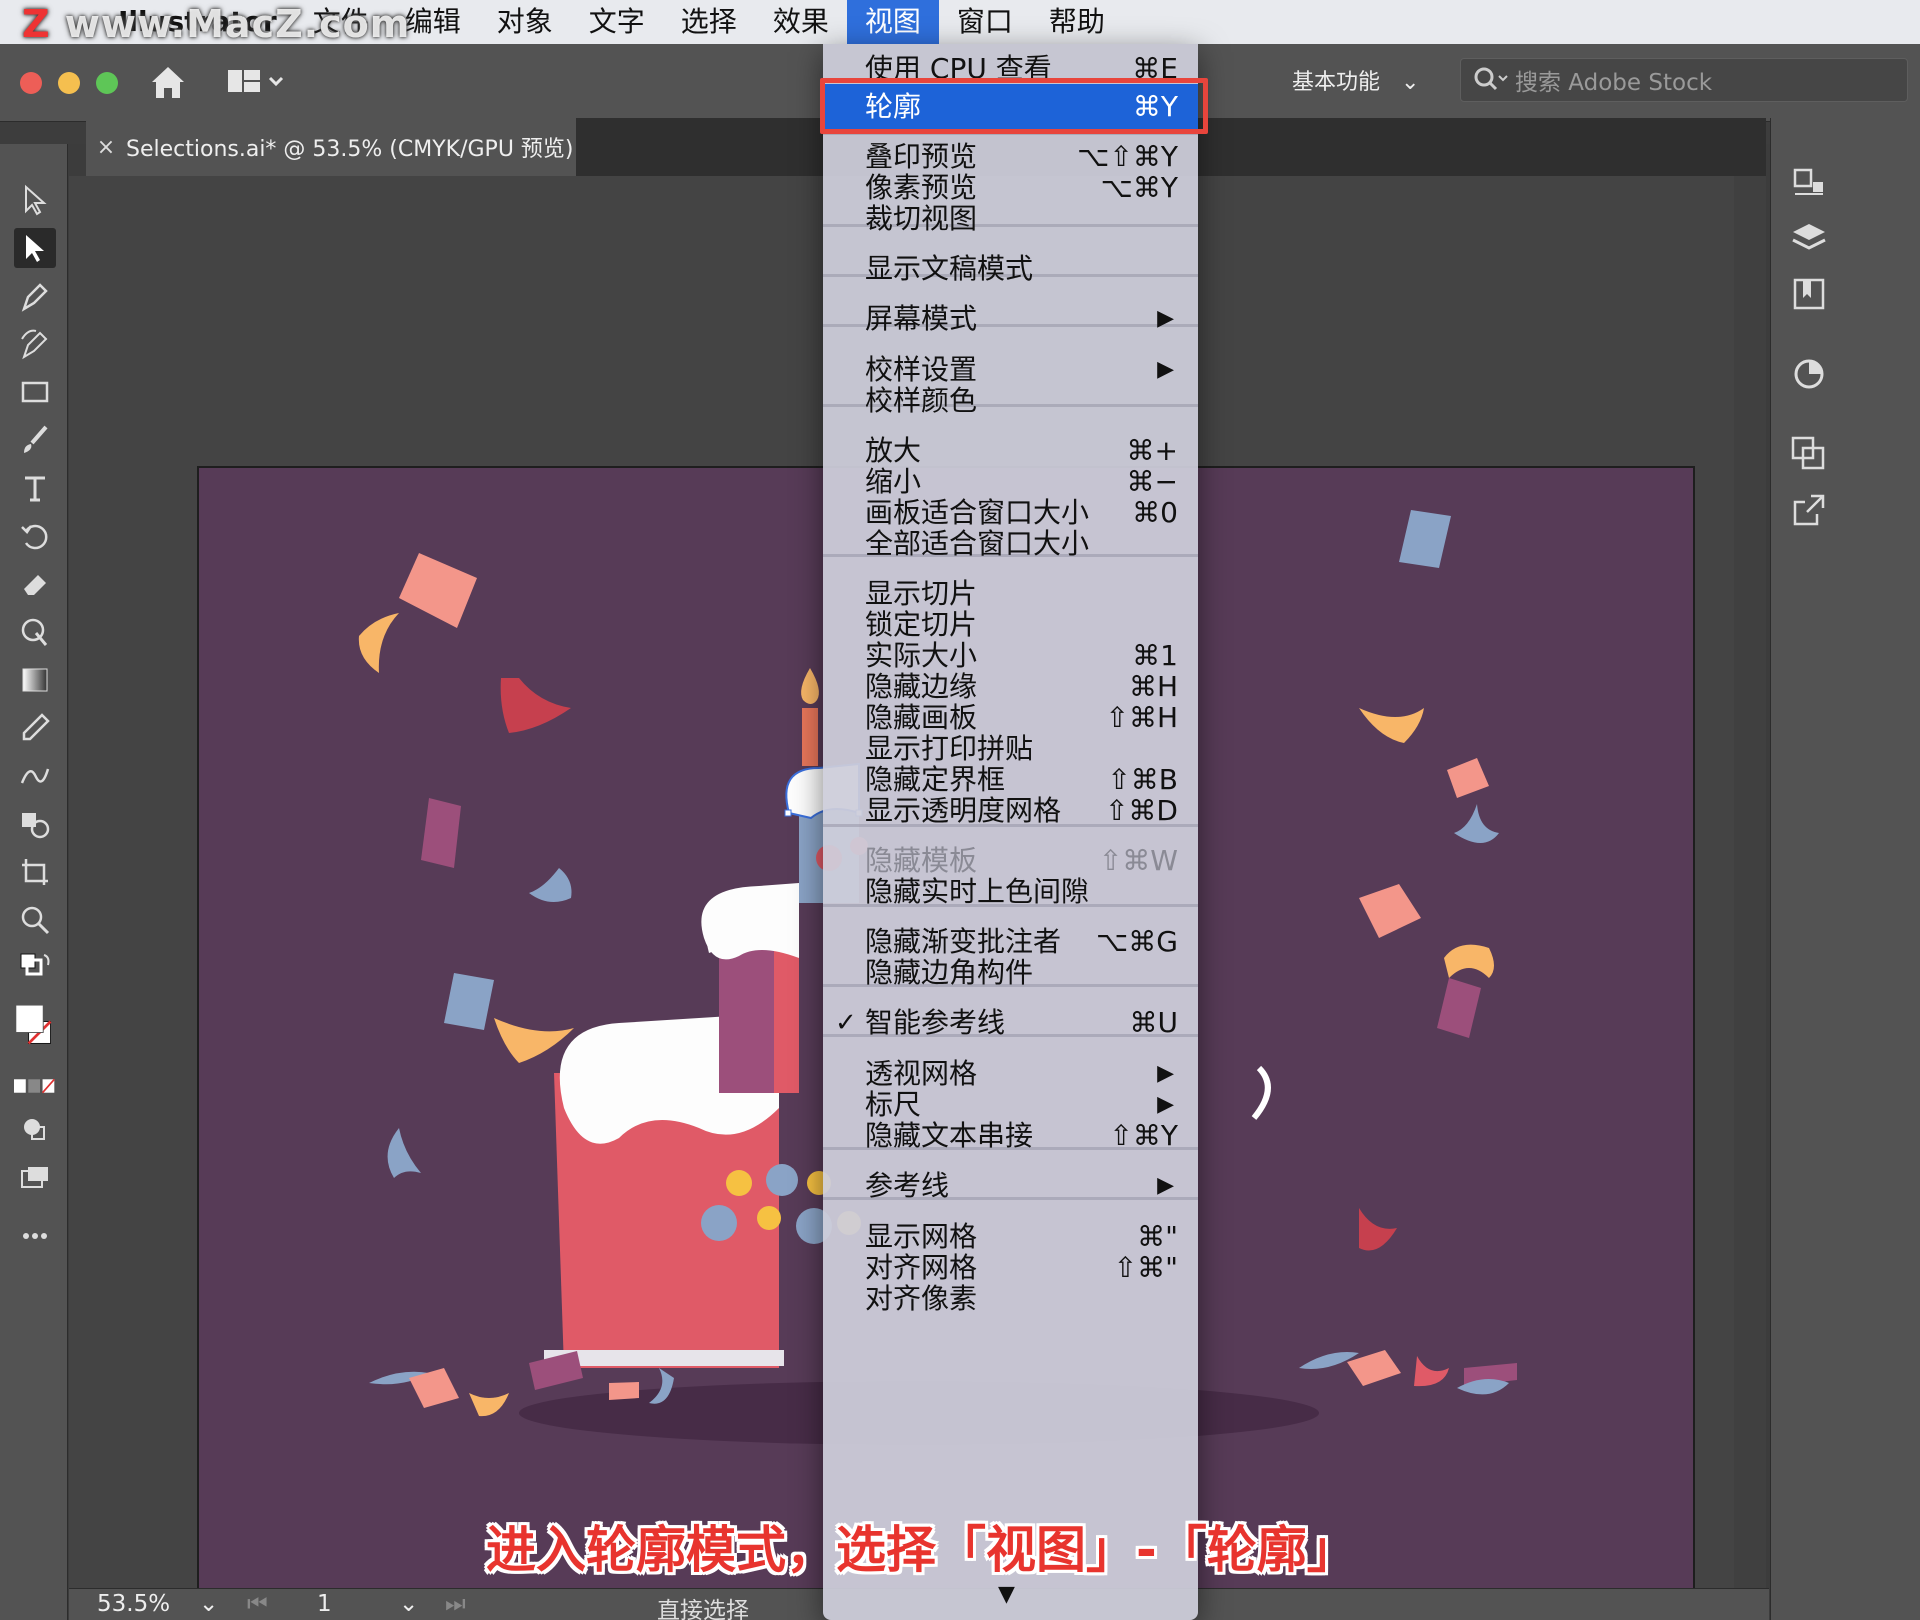 The image size is (1920, 1620). Describe the element at coordinates (892, 22) in the screenshot. I see `menu-view: 视图` at that location.